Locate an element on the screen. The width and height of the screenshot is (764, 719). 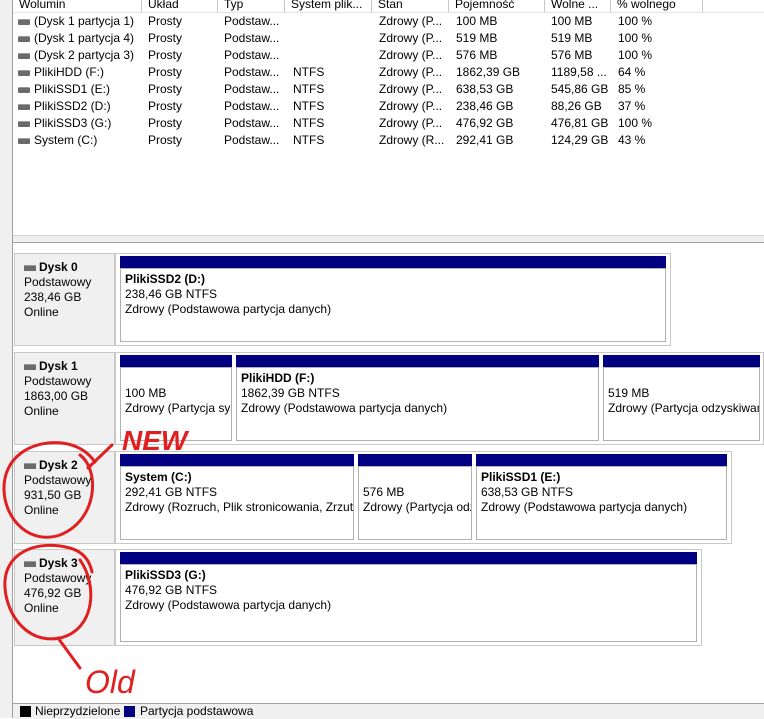
cell-free-space: 519 MB is located at coordinates (572, 38).